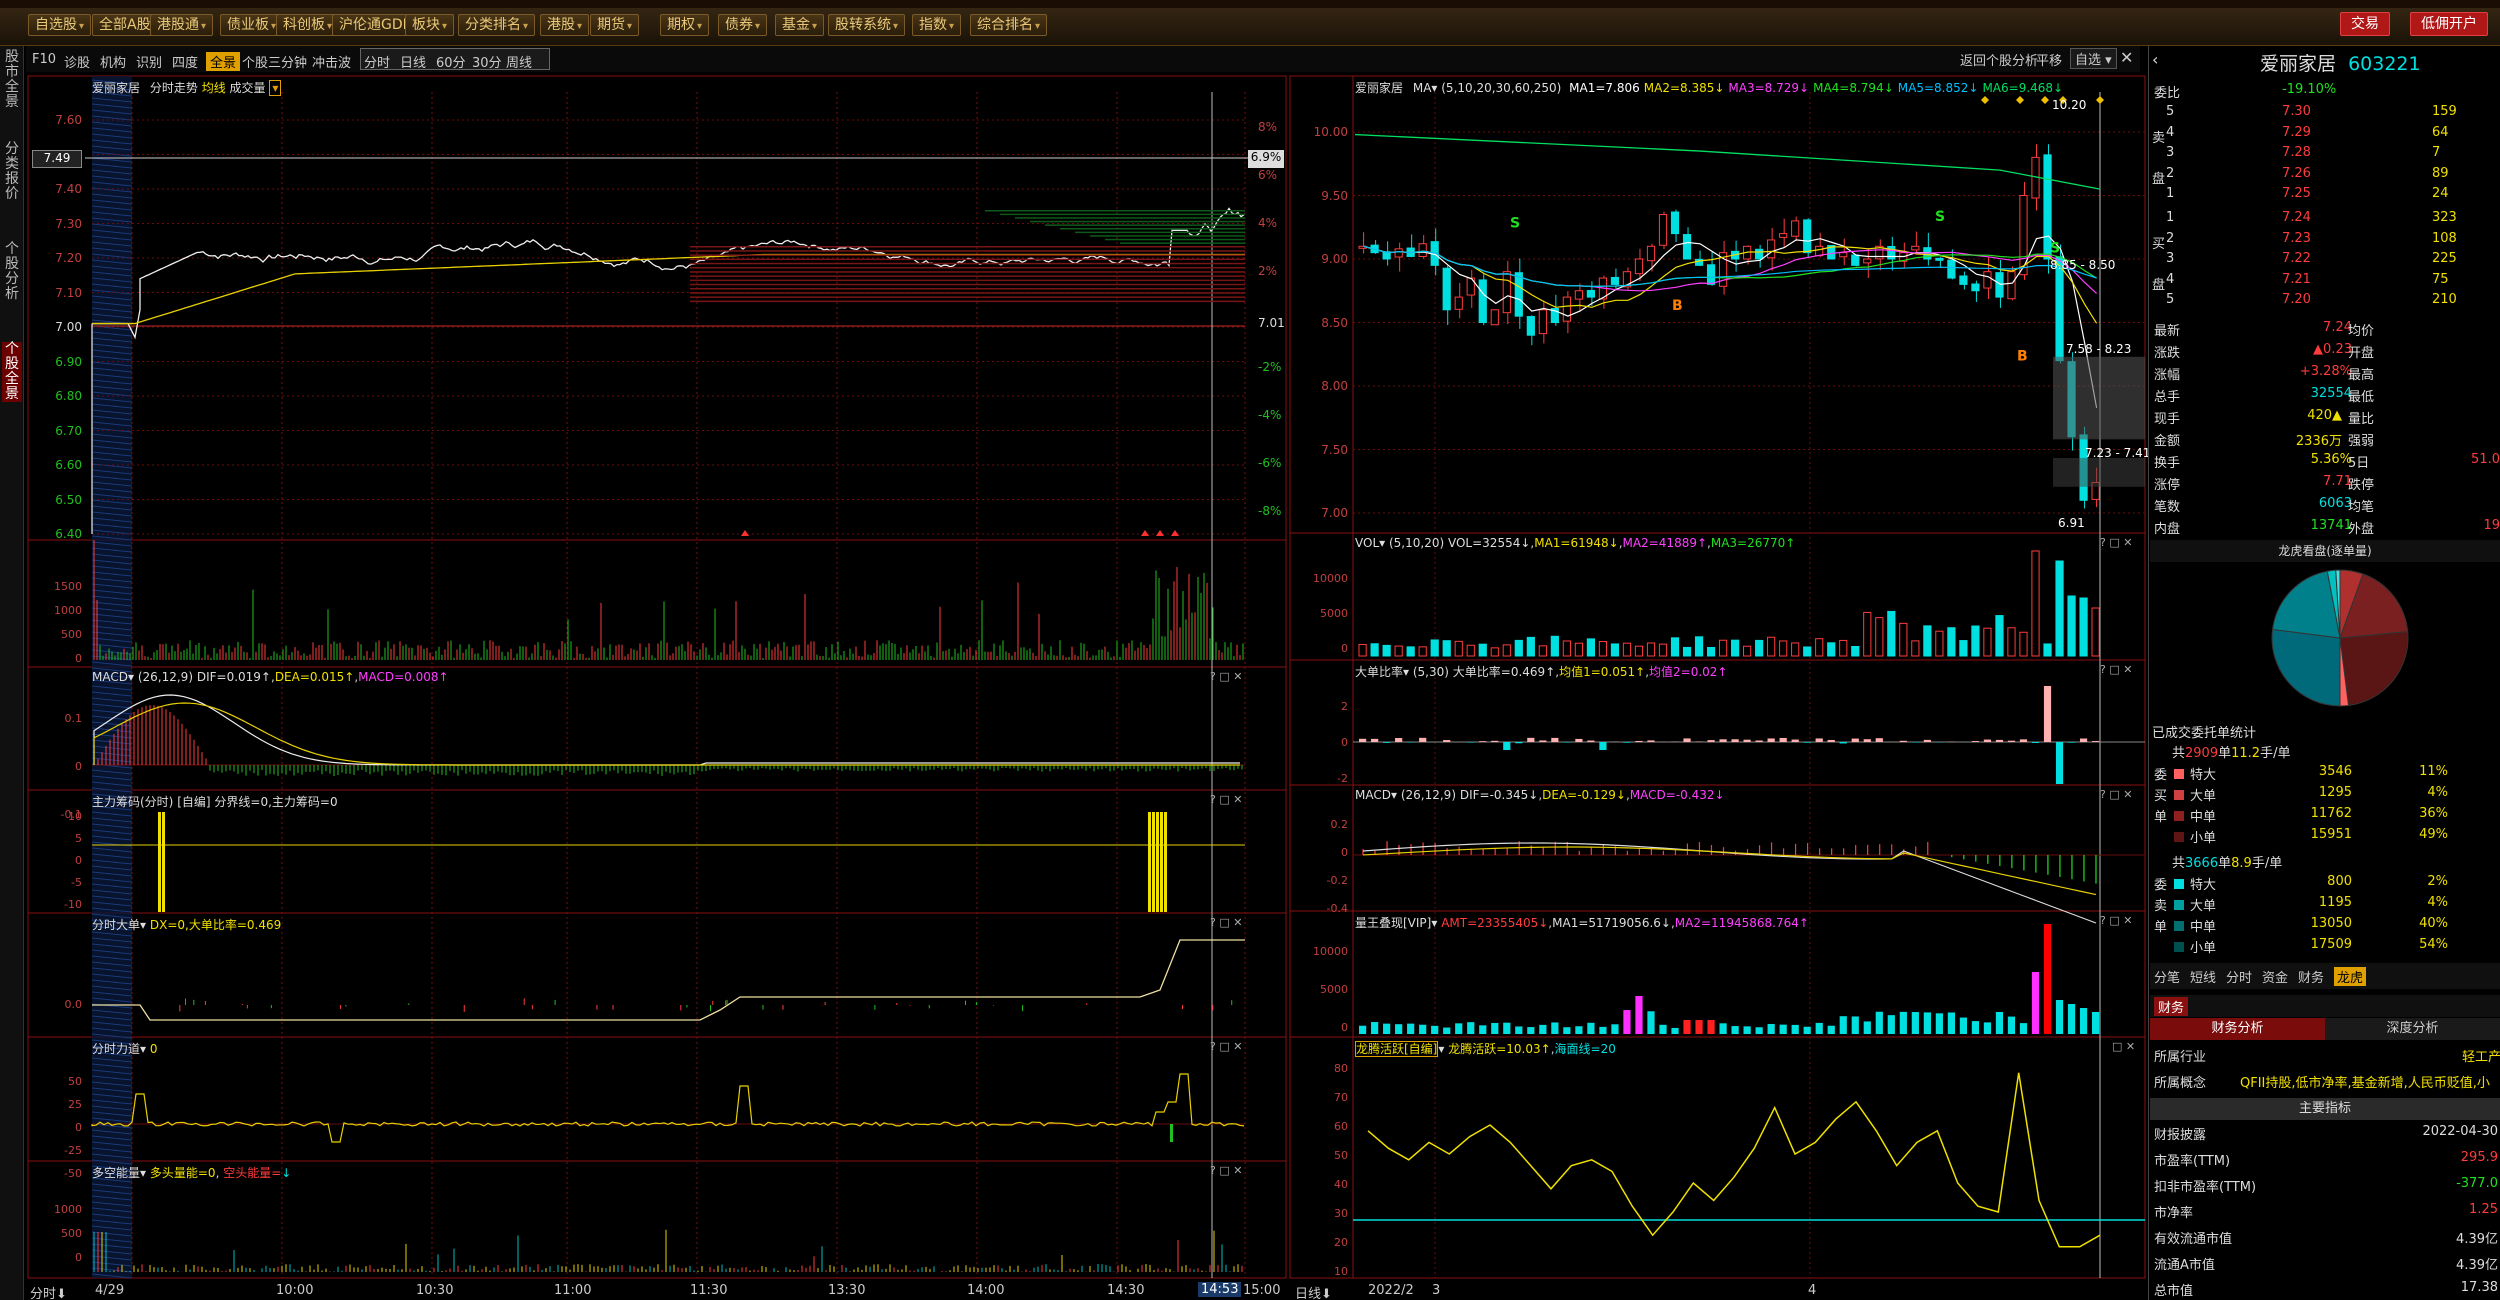 This screenshot has width=2500, height=1300. I want to click on intraday-avg-label: 均线, so click(213, 88).